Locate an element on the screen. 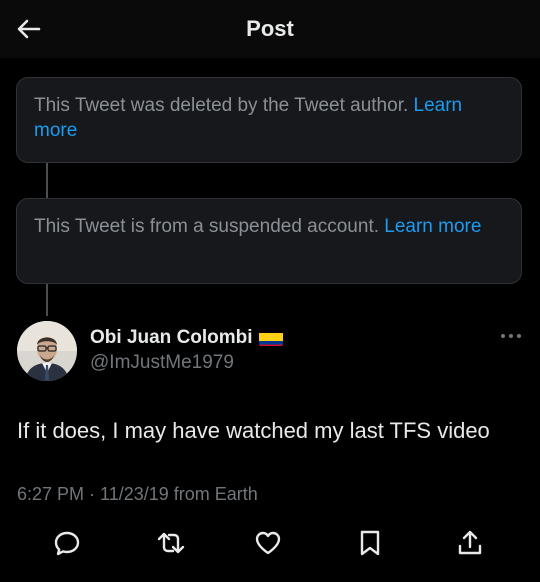  colombia-flag-icon is located at coordinates (270, 338).